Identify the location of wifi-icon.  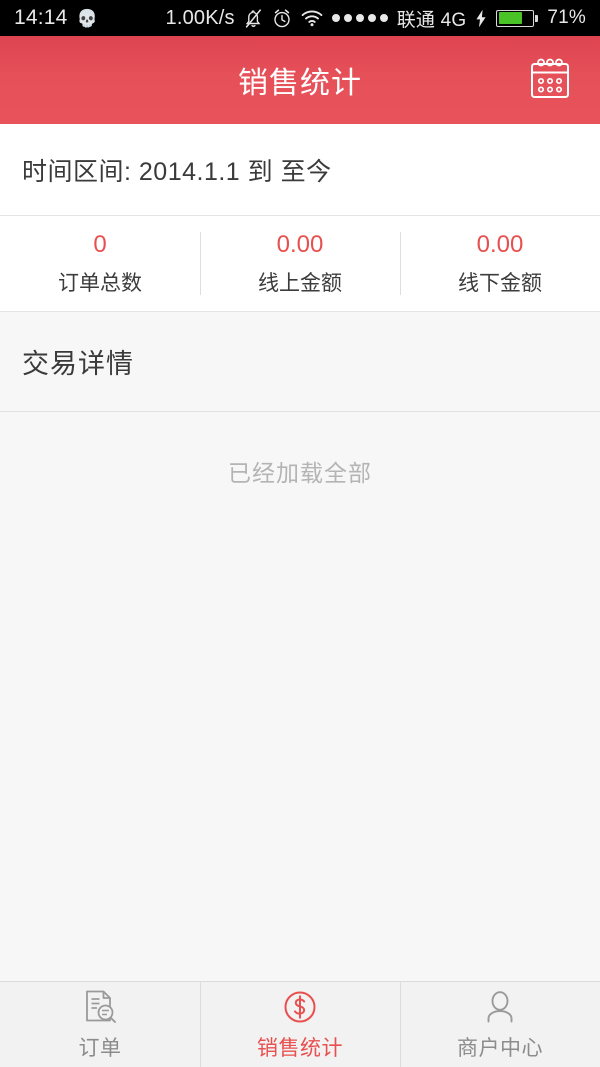
(312, 18).